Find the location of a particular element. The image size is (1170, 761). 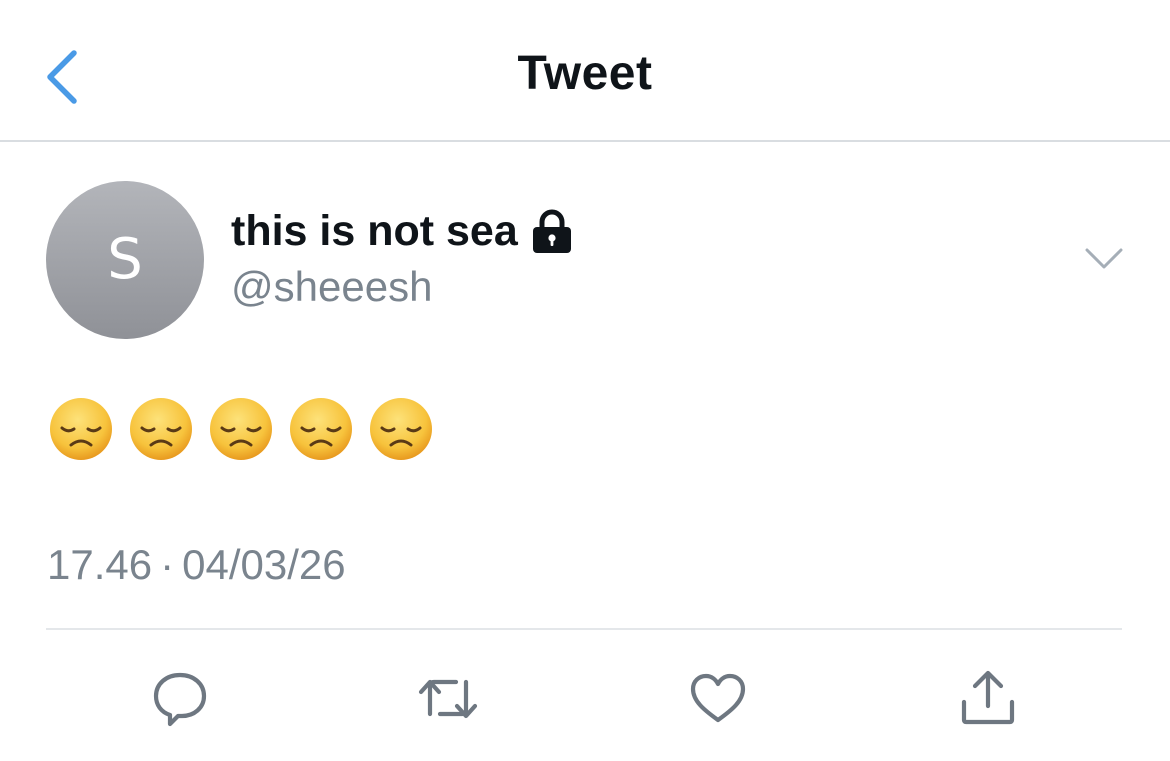

share-icon is located at coordinates (988, 697).